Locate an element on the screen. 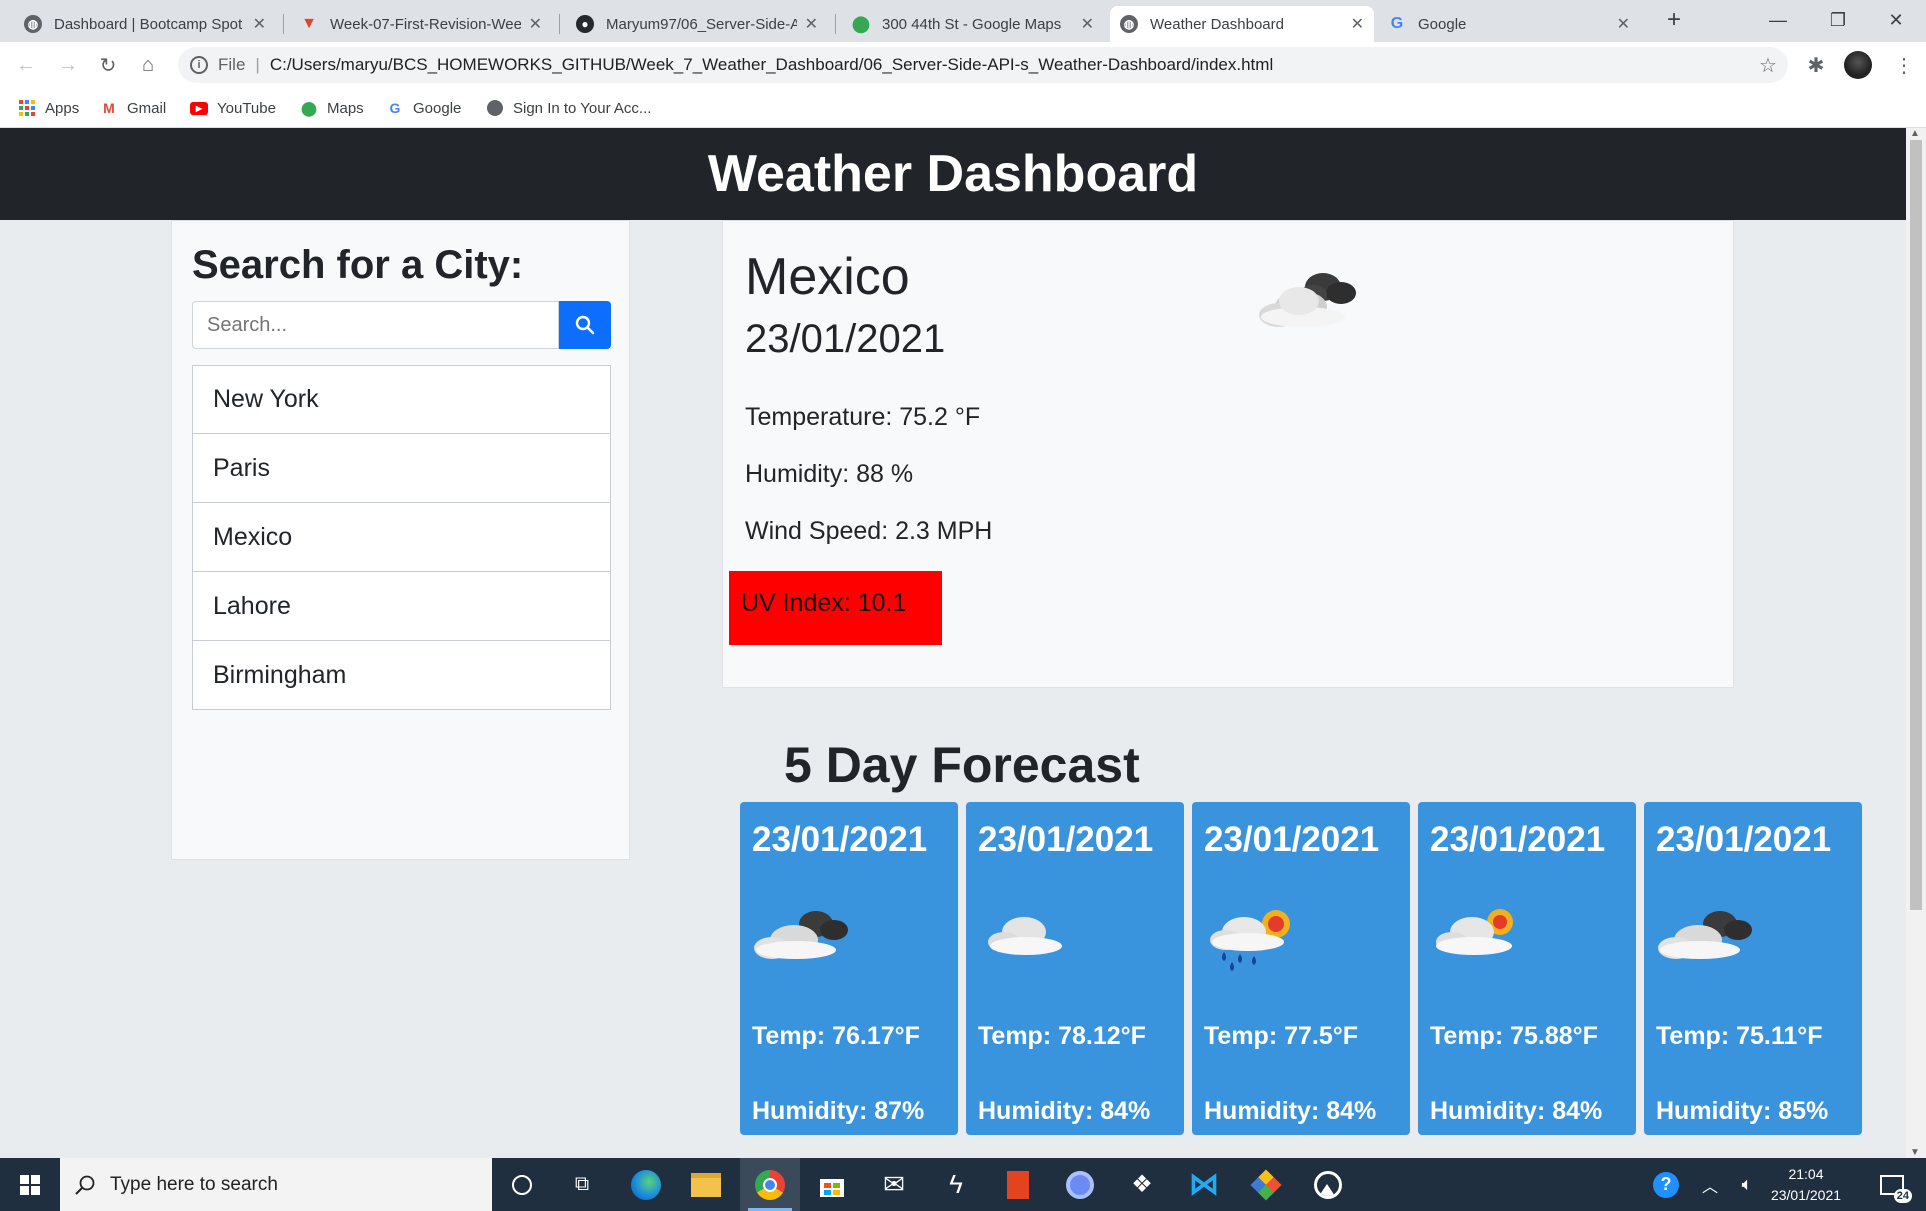 This screenshot has width=1926, height=1211. clock-date: 23/01/2021 is located at coordinates (1806, 1195).